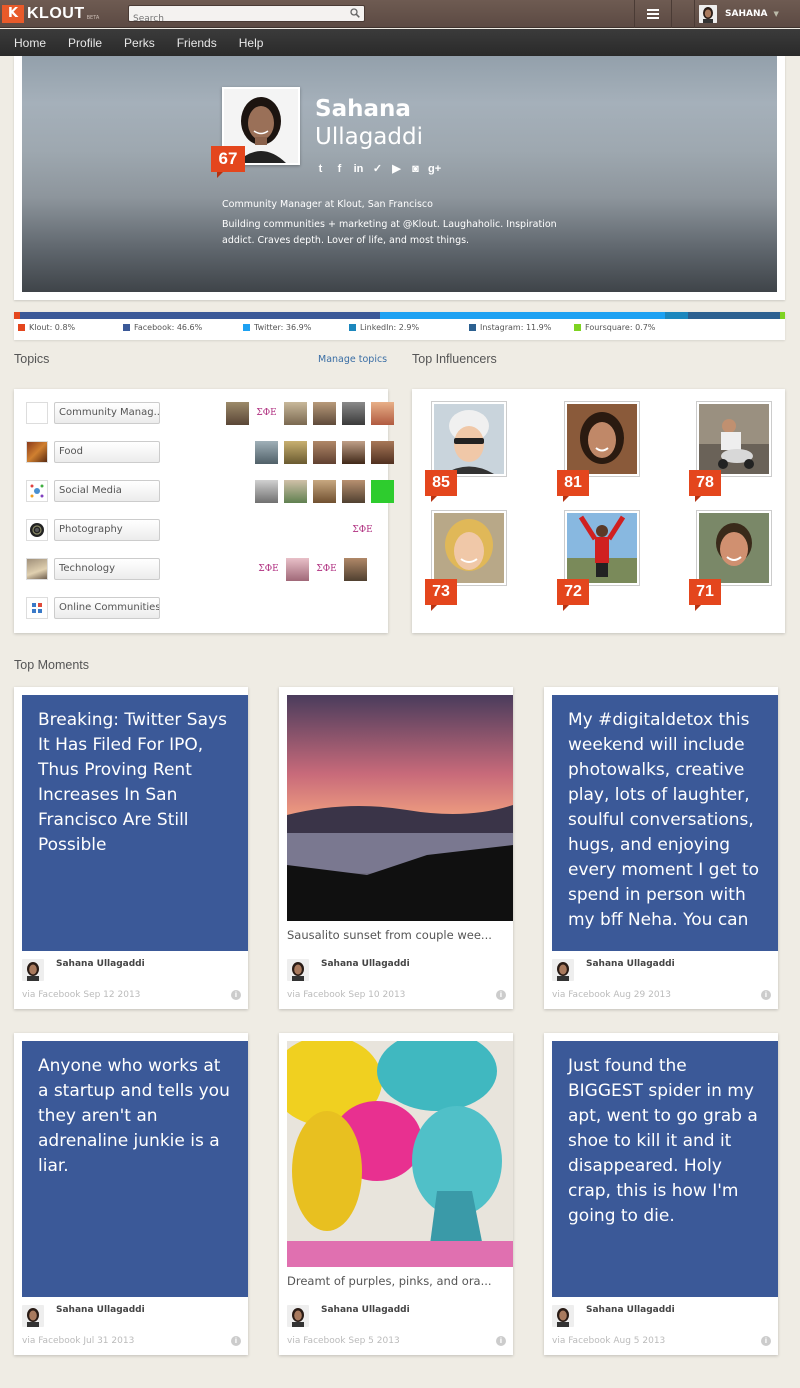 The width and height of the screenshot is (800, 1388). What do you see at coordinates (563, 1316) in the screenshot?
I see `avatar` at bounding box center [563, 1316].